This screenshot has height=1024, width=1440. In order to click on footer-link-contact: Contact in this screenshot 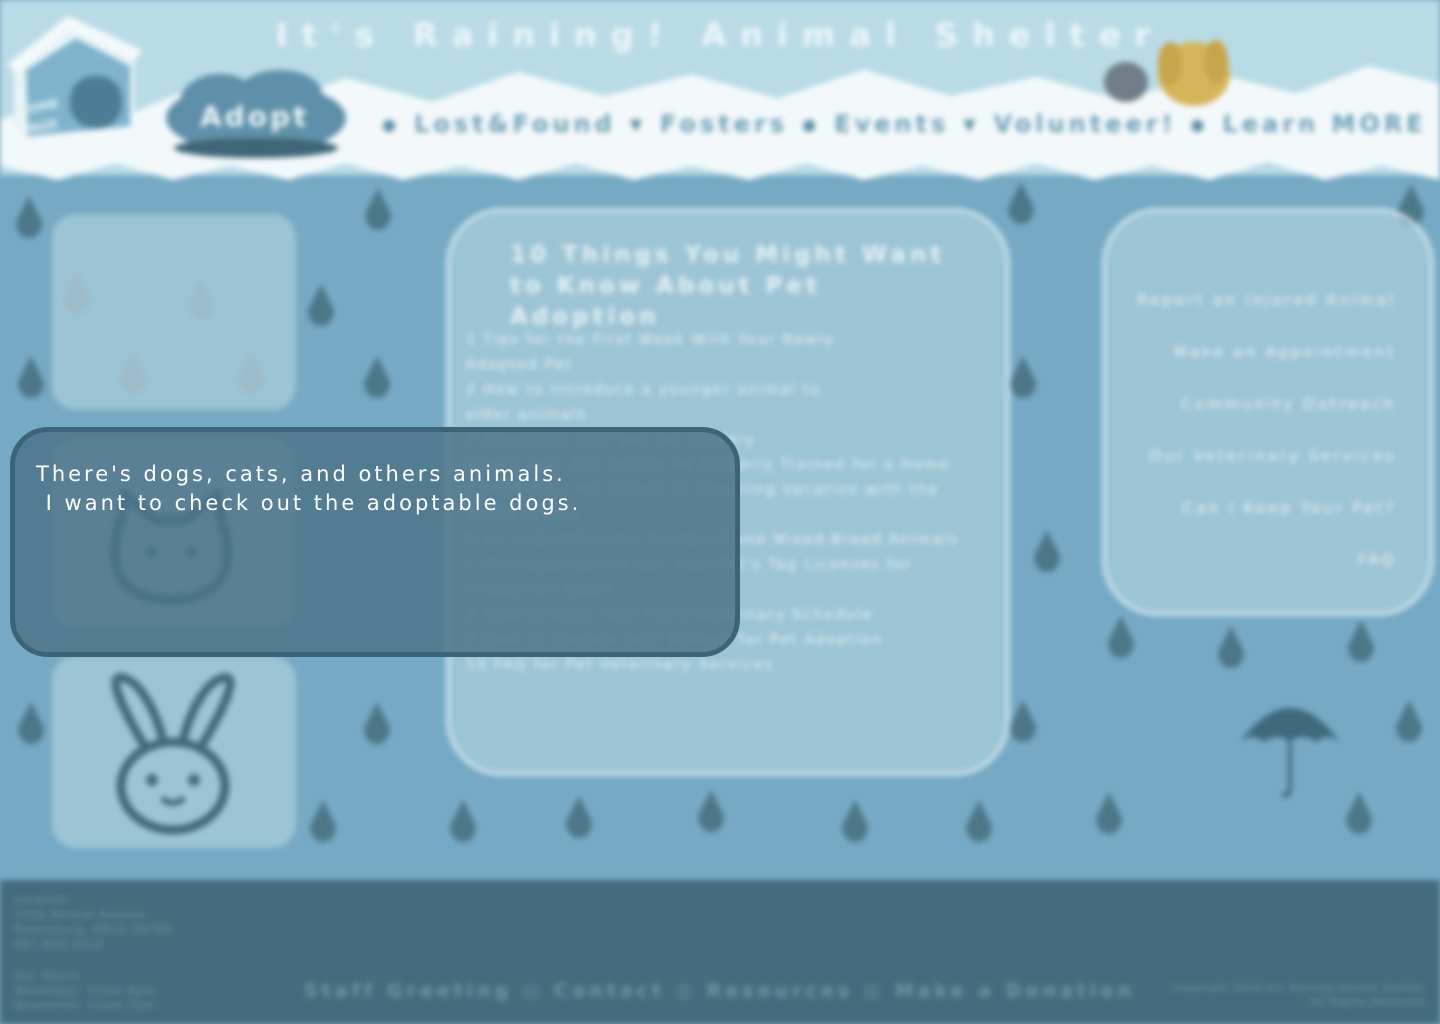, I will do `click(609, 991)`.